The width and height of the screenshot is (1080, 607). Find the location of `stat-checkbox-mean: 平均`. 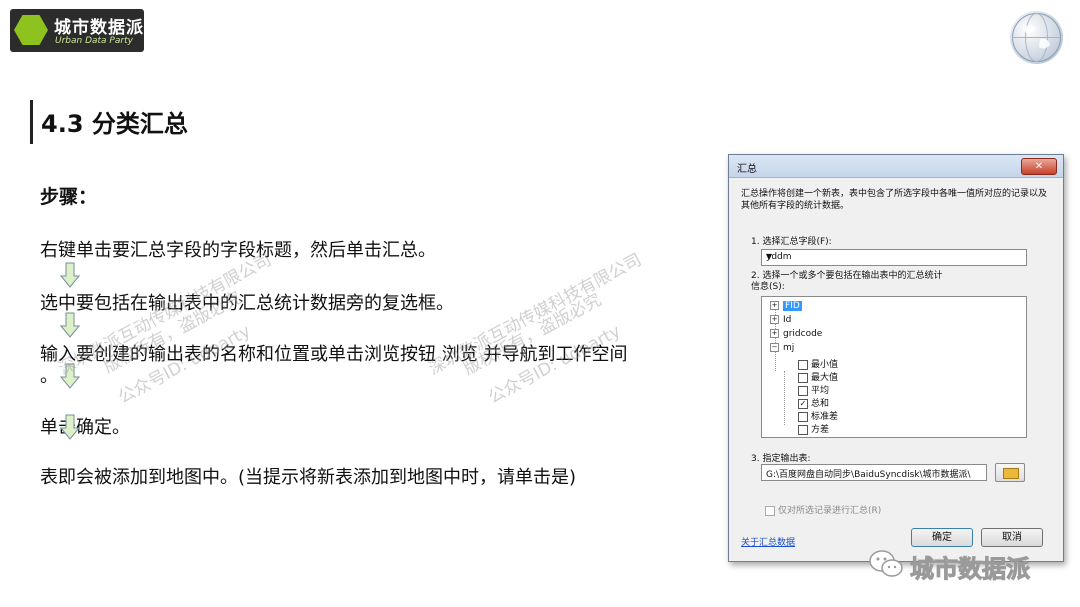

stat-checkbox-mean: 平均 is located at coordinates (813, 389).